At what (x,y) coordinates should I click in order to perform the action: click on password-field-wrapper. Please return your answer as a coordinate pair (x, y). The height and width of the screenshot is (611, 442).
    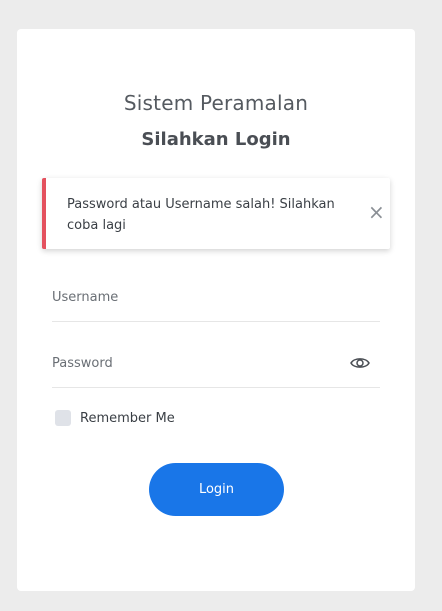
    Looking at the image, I should click on (216, 365).